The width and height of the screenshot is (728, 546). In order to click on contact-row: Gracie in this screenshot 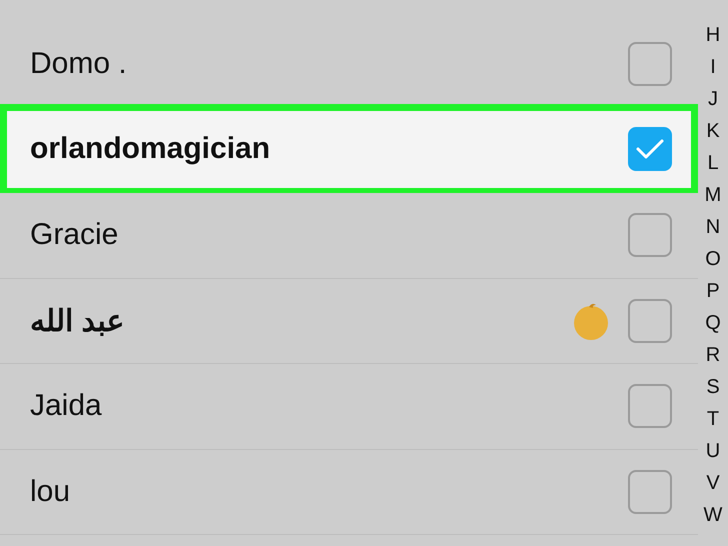, I will do `click(349, 235)`.